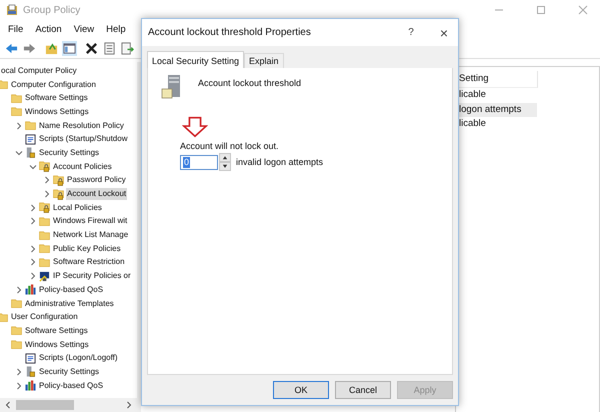 This screenshot has width=600, height=412. Describe the element at coordinates (199, 162) in the screenshot. I see `number-field: 0` at that location.